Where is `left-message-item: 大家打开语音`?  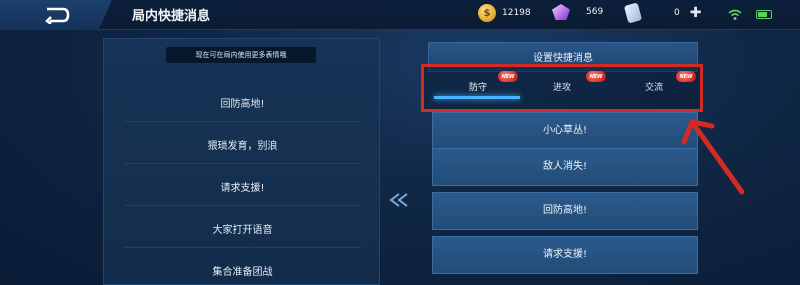 left-message-item: 大家打开语音 is located at coordinates (242, 228).